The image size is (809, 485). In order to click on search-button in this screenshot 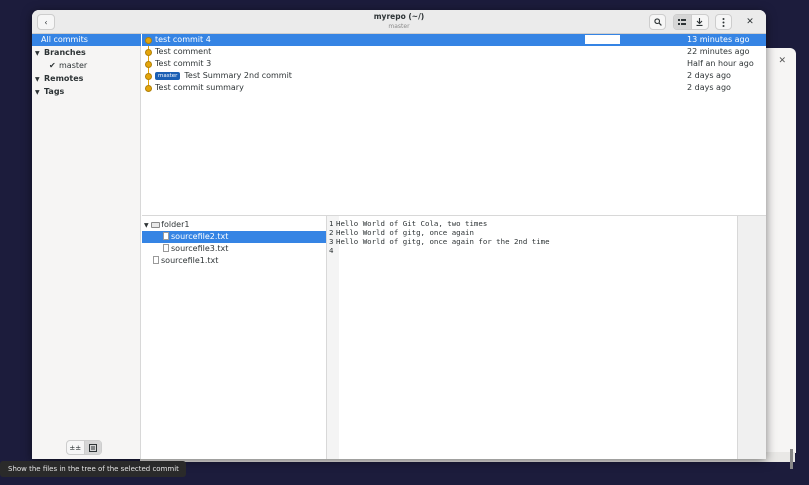, I will do `click(657, 22)`.